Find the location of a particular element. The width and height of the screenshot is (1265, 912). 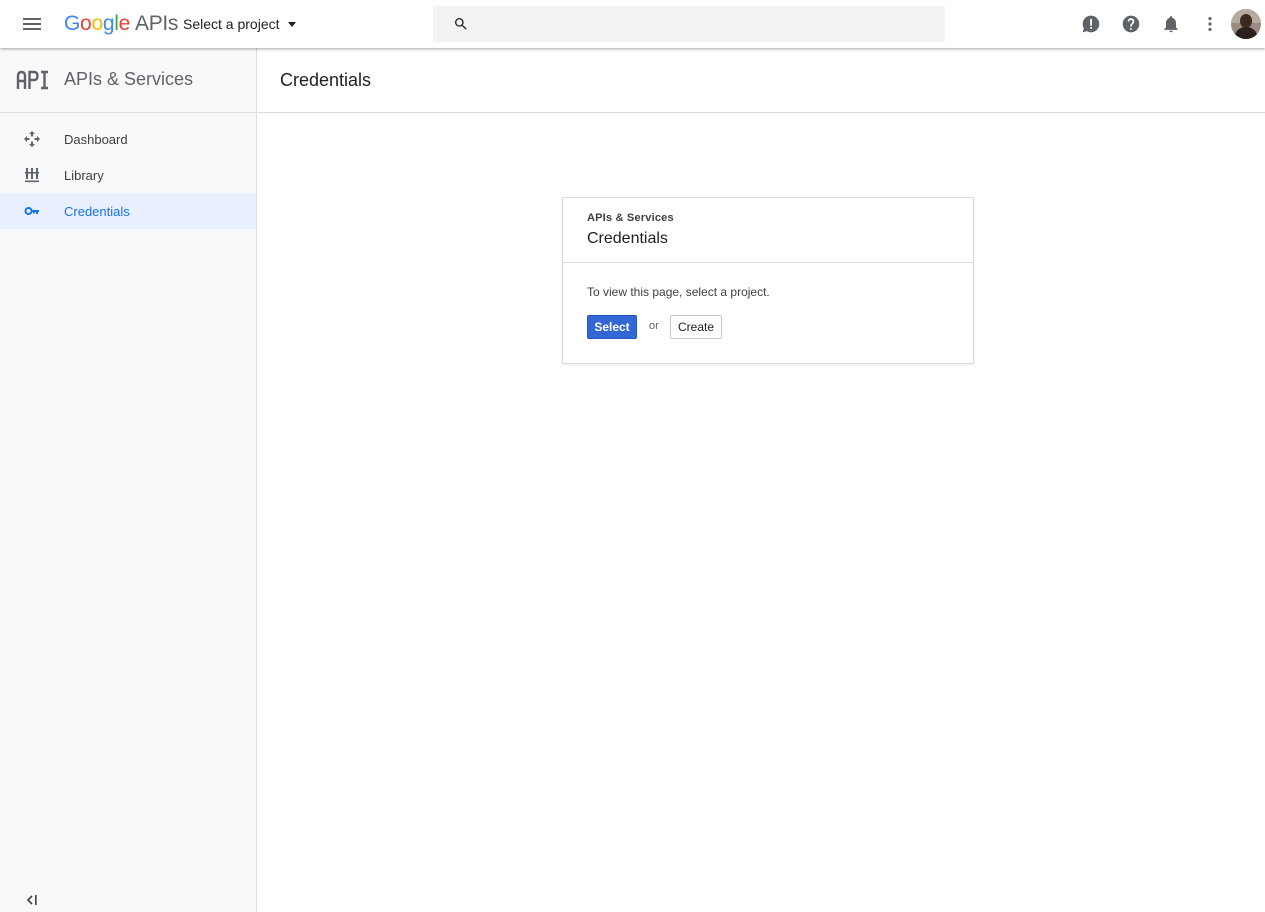

feedback-icon is located at coordinates (1091, 24).